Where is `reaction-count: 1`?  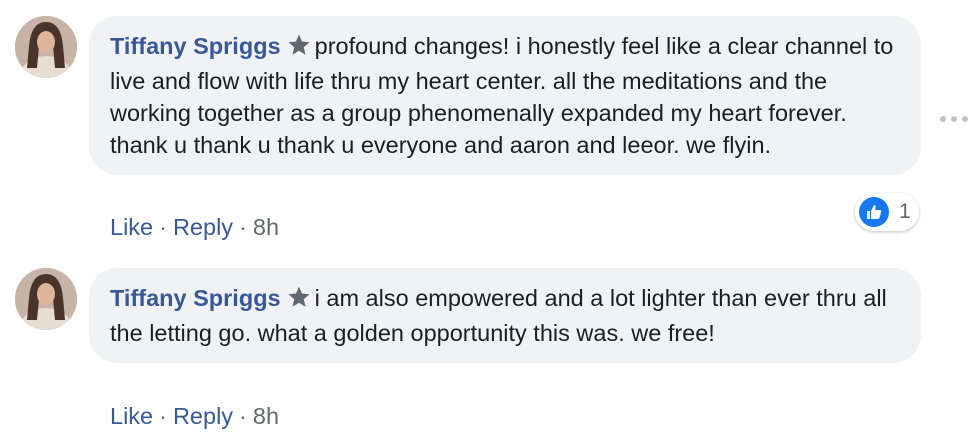
reaction-count: 1 is located at coordinates (905, 211).